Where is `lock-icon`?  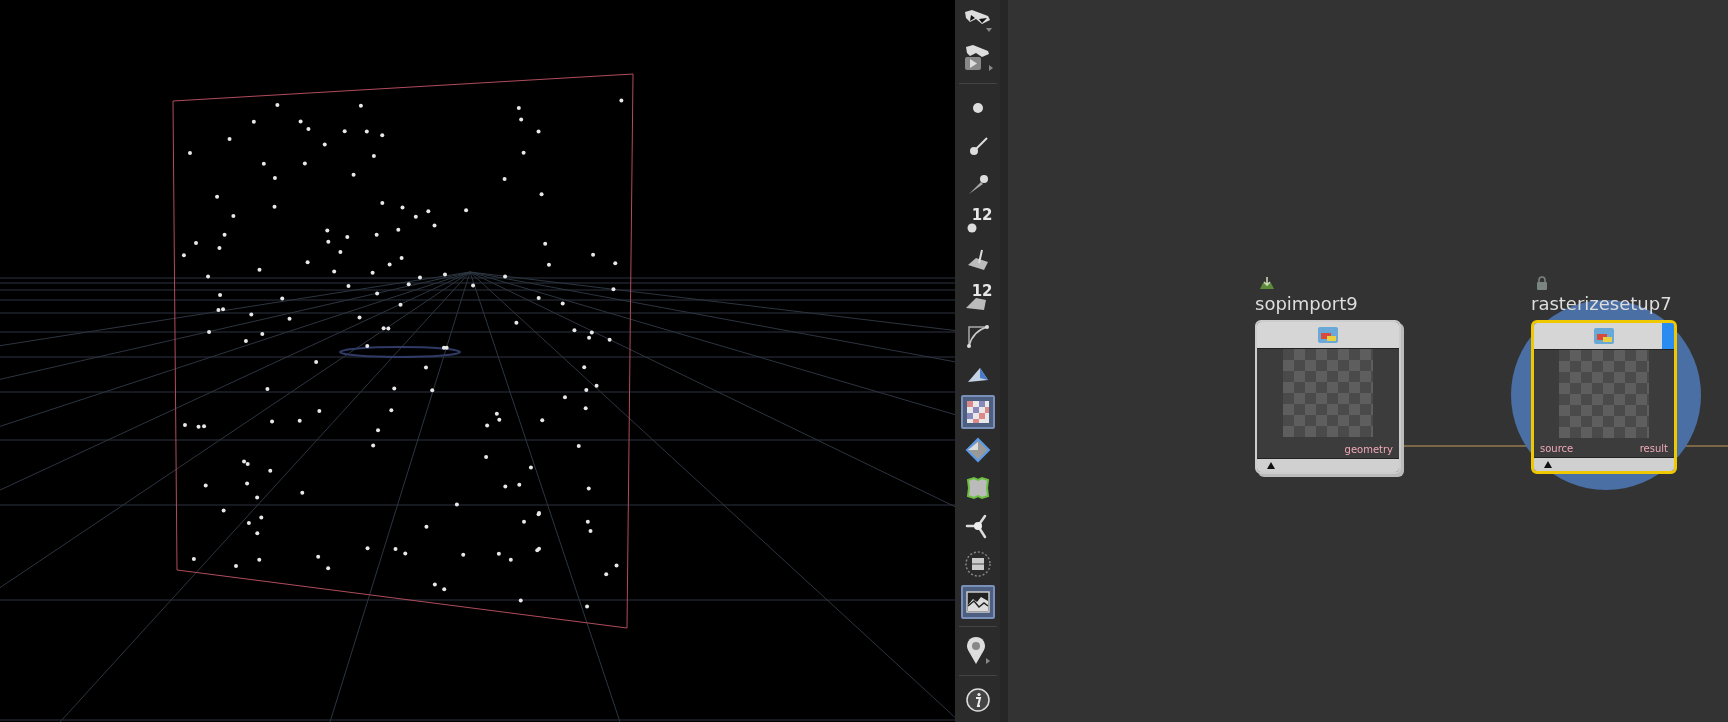 lock-icon is located at coordinates (1542, 283).